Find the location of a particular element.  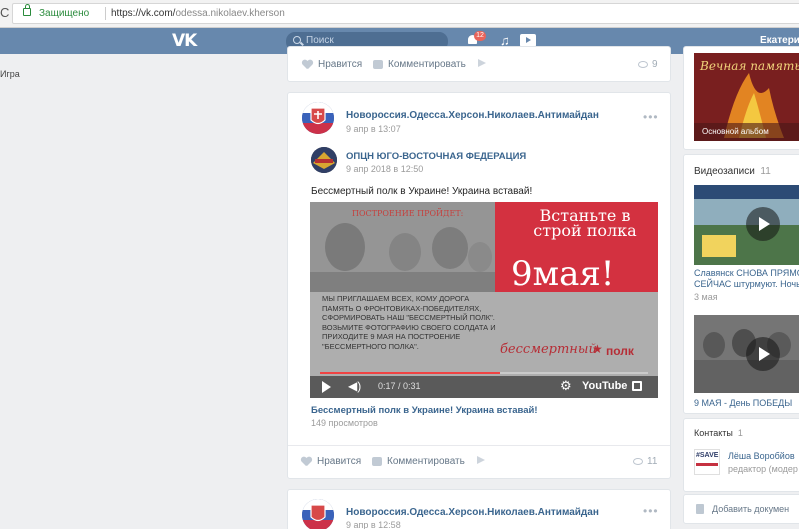

video1-title-line1: Славянск СНОВА ПРЯМО is located at coordinates (746, 273).